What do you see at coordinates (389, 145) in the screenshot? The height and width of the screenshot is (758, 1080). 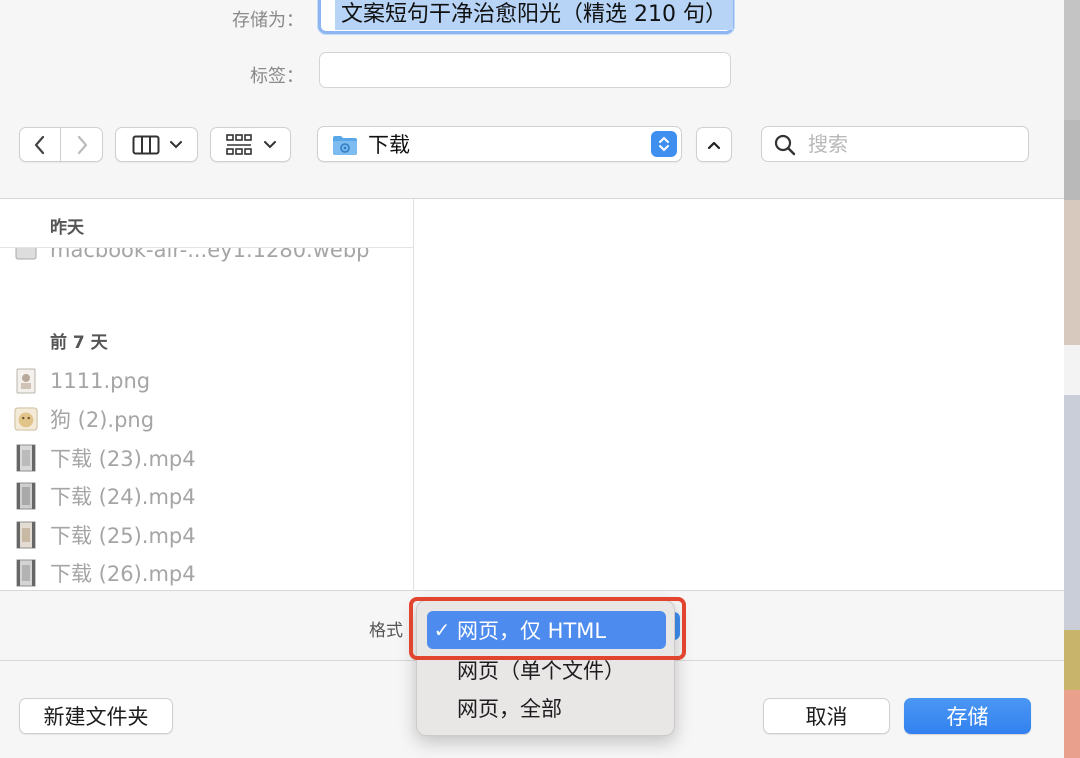 I see `location-label: 下载` at bounding box center [389, 145].